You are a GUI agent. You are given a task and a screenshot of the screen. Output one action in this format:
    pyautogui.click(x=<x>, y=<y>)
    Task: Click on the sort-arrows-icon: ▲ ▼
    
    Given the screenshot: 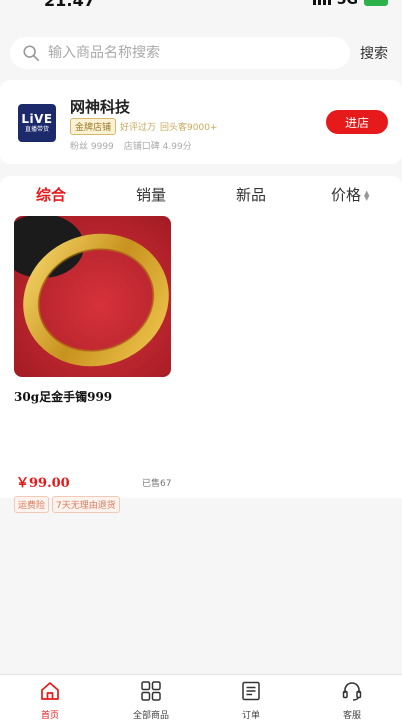 What is the action you would take?
    pyautogui.click(x=367, y=195)
    